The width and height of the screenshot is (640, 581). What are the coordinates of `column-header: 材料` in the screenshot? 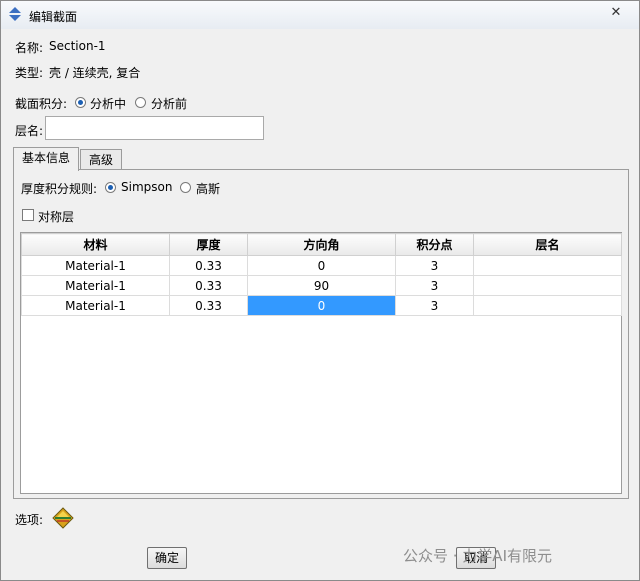 It's located at (95, 244).